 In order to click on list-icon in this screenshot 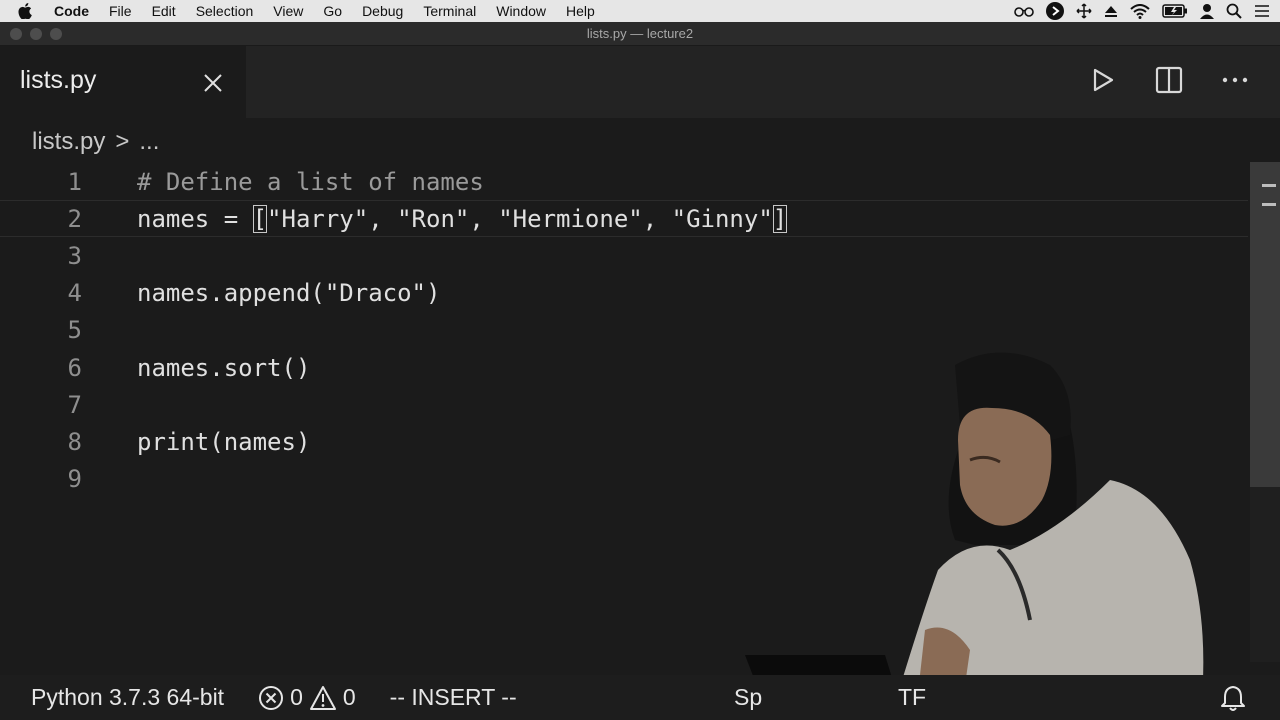, I will do `click(1262, 11)`.